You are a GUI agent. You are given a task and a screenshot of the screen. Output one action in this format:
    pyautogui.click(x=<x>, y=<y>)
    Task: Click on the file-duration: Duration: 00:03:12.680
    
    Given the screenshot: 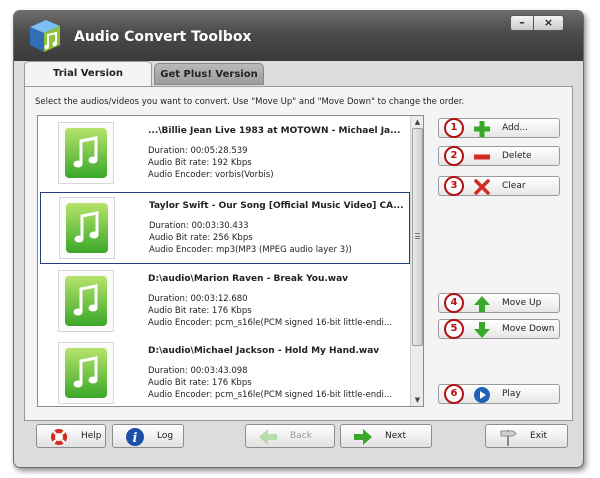 What is the action you would take?
    pyautogui.click(x=198, y=299)
    